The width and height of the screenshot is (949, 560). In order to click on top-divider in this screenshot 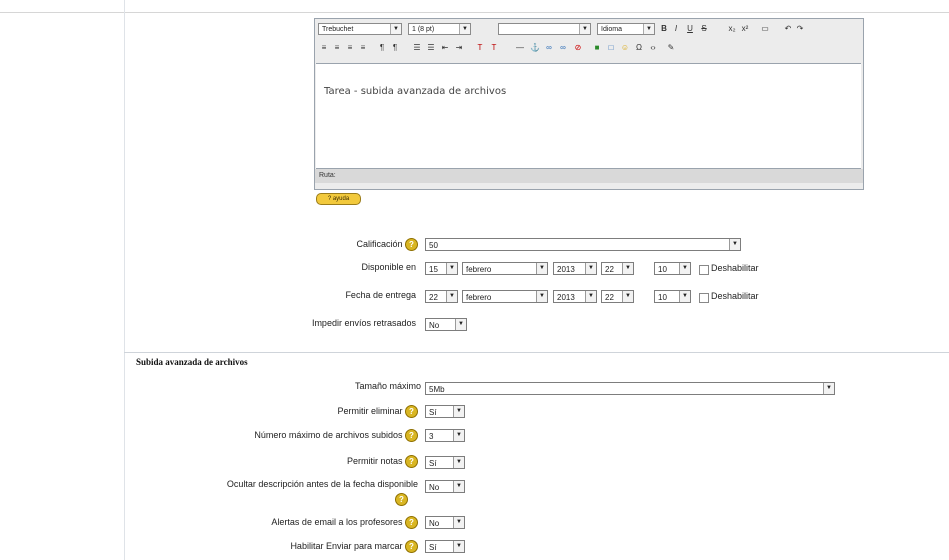, I will do `click(474, 12)`.